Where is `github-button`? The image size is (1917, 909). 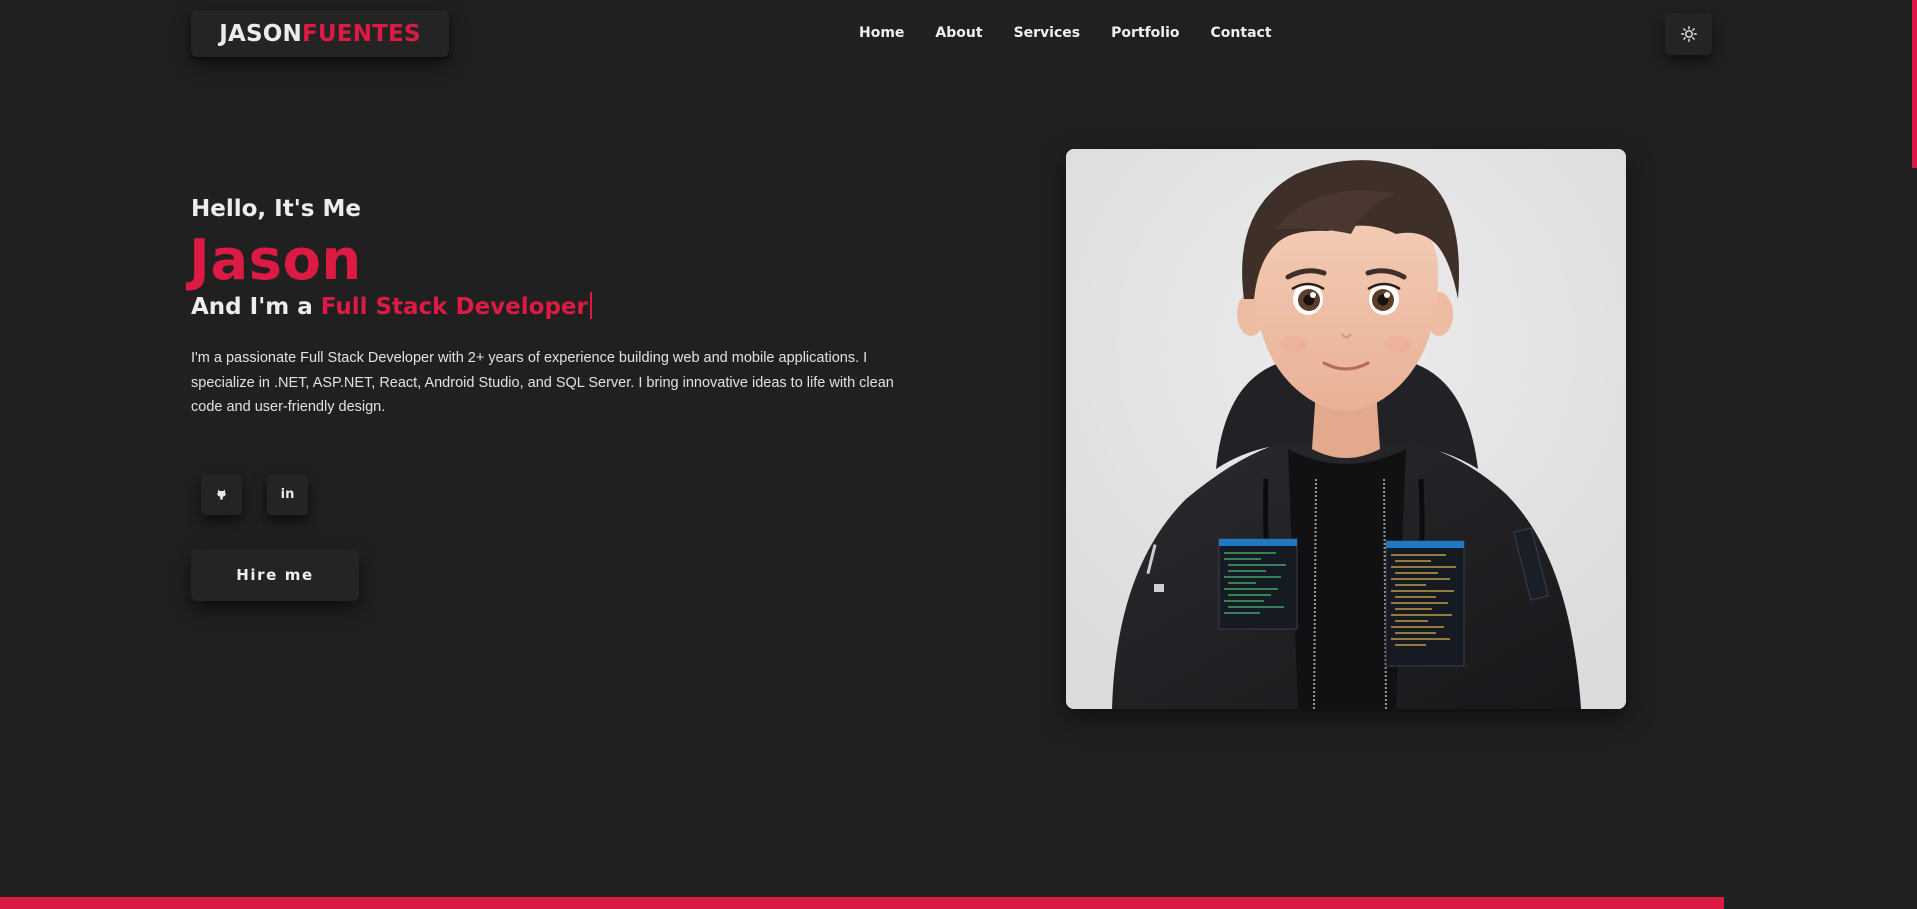
github-button is located at coordinates (221, 494).